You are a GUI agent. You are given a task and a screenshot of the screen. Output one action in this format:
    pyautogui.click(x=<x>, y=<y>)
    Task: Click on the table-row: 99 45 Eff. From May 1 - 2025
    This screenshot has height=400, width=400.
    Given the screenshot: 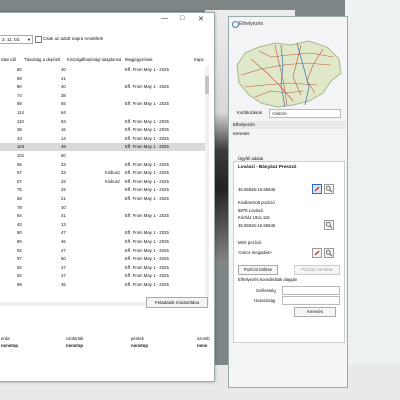 What is the action you would take?
    pyautogui.click(x=103, y=284)
    